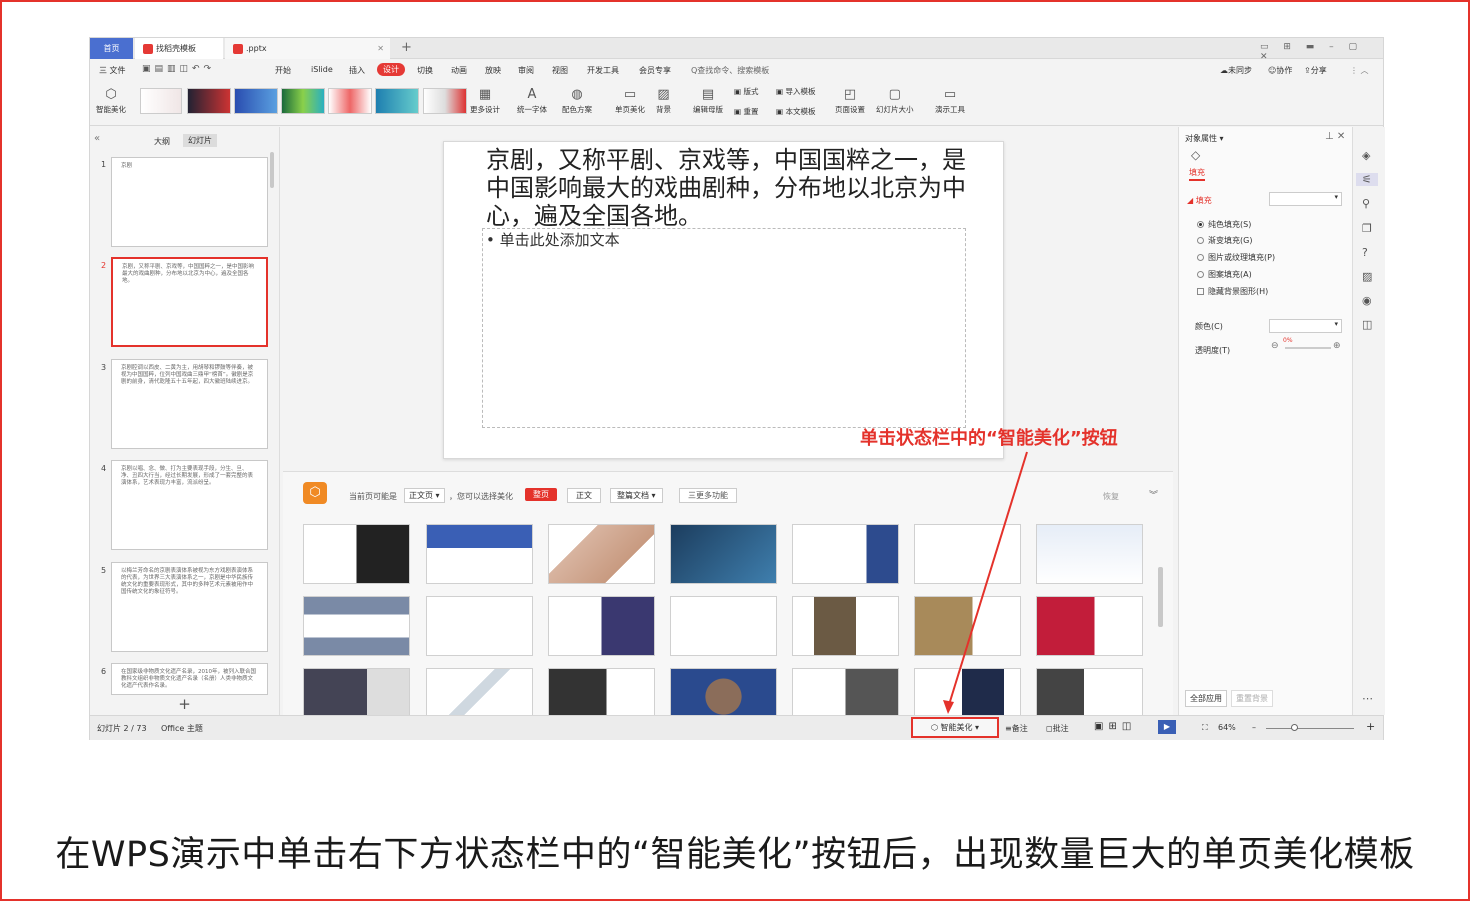  Describe the element at coordinates (989, 438) in the screenshot. I see `annotation-text: 单击状态栏中的“智能美化”按钮` at that location.